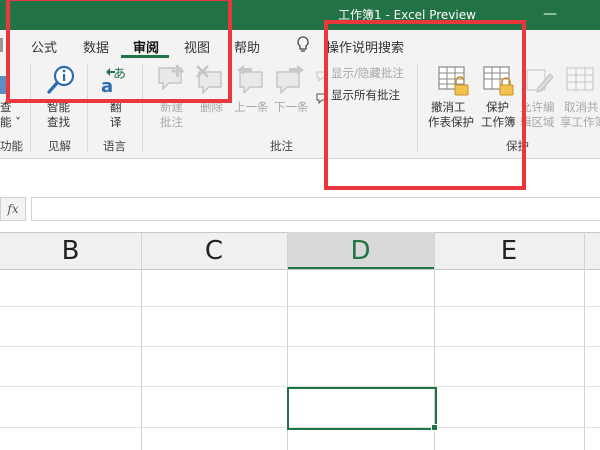 Image resolution: width=600 pixels, height=450 pixels. Describe the element at coordinates (550, 15) in the screenshot. I see `minimize-button: —` at that location.